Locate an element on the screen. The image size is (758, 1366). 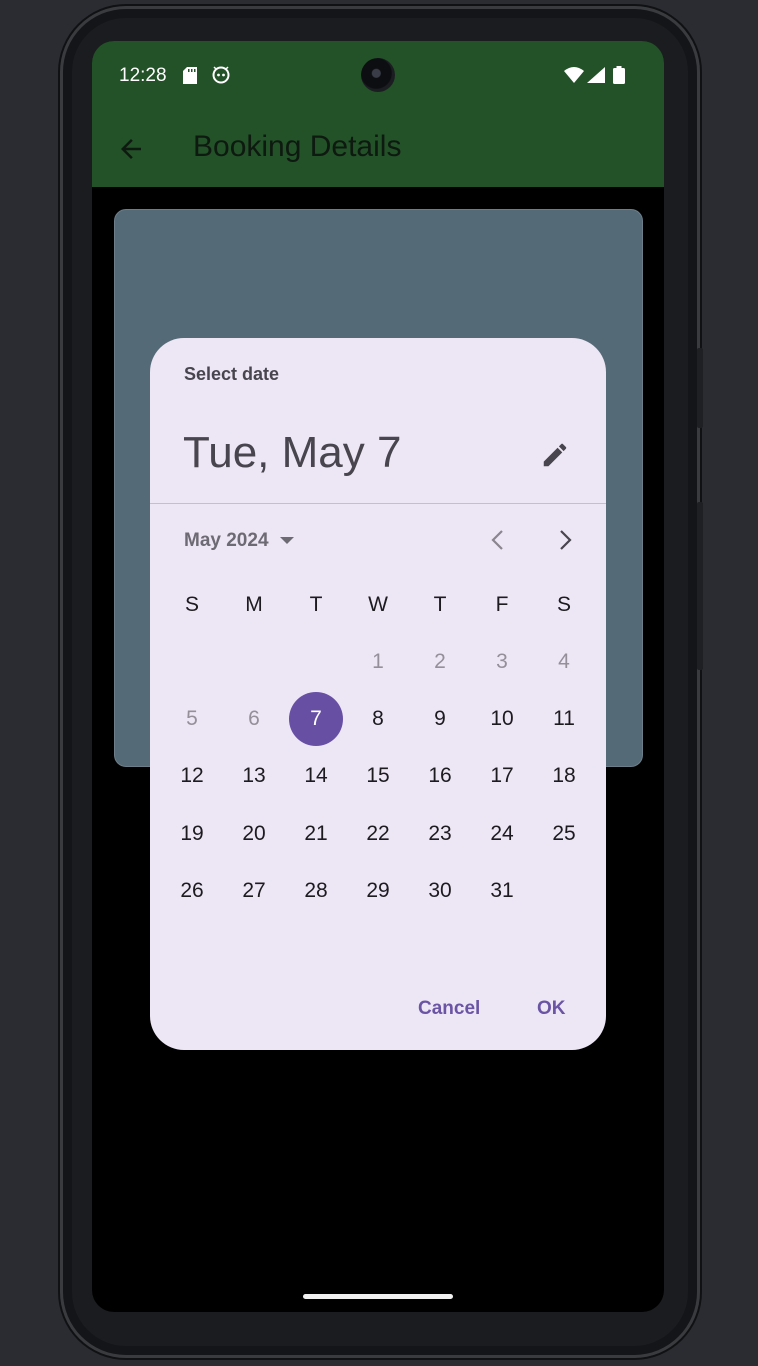
day-number: 28 is located at coordinates (316, 890).